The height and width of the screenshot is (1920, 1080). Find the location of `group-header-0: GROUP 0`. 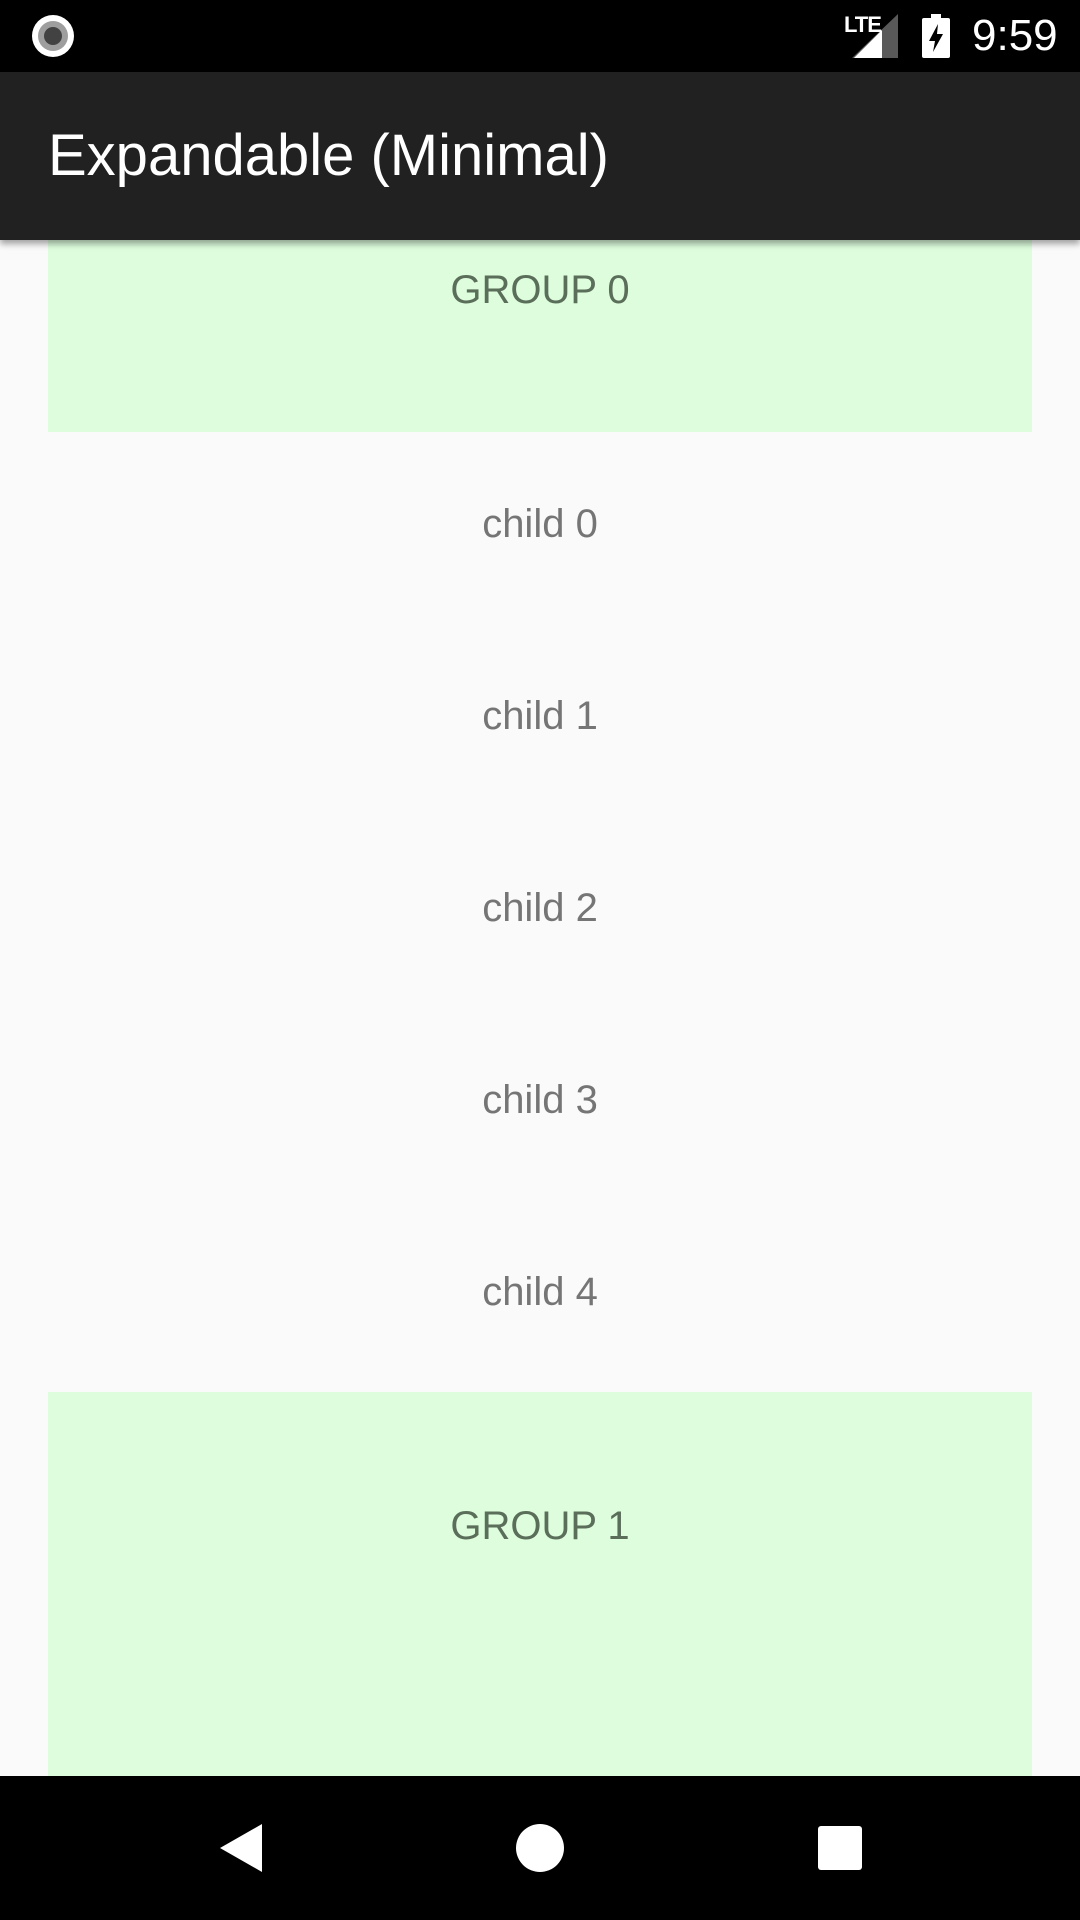

group-header-0: GROUP 0 is located at coordinates (540, 336).